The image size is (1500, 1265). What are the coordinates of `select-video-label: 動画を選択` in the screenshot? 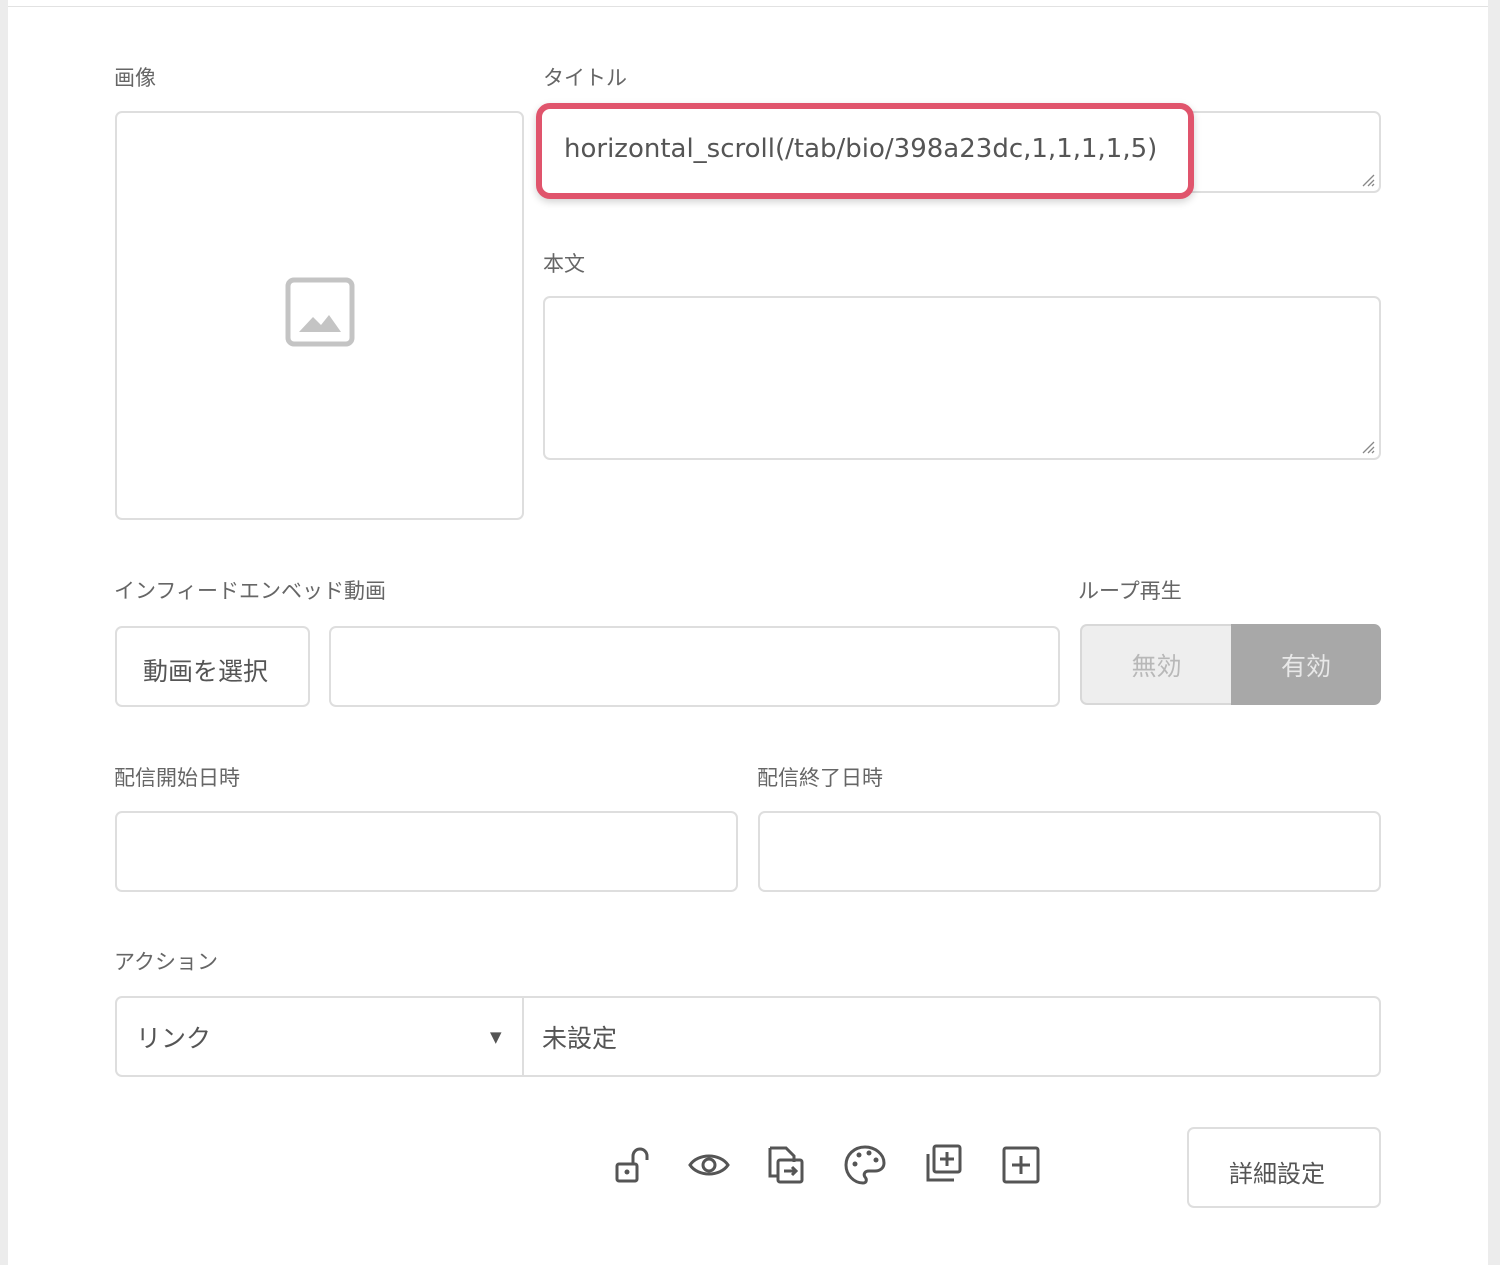 It's located at (206, 671).